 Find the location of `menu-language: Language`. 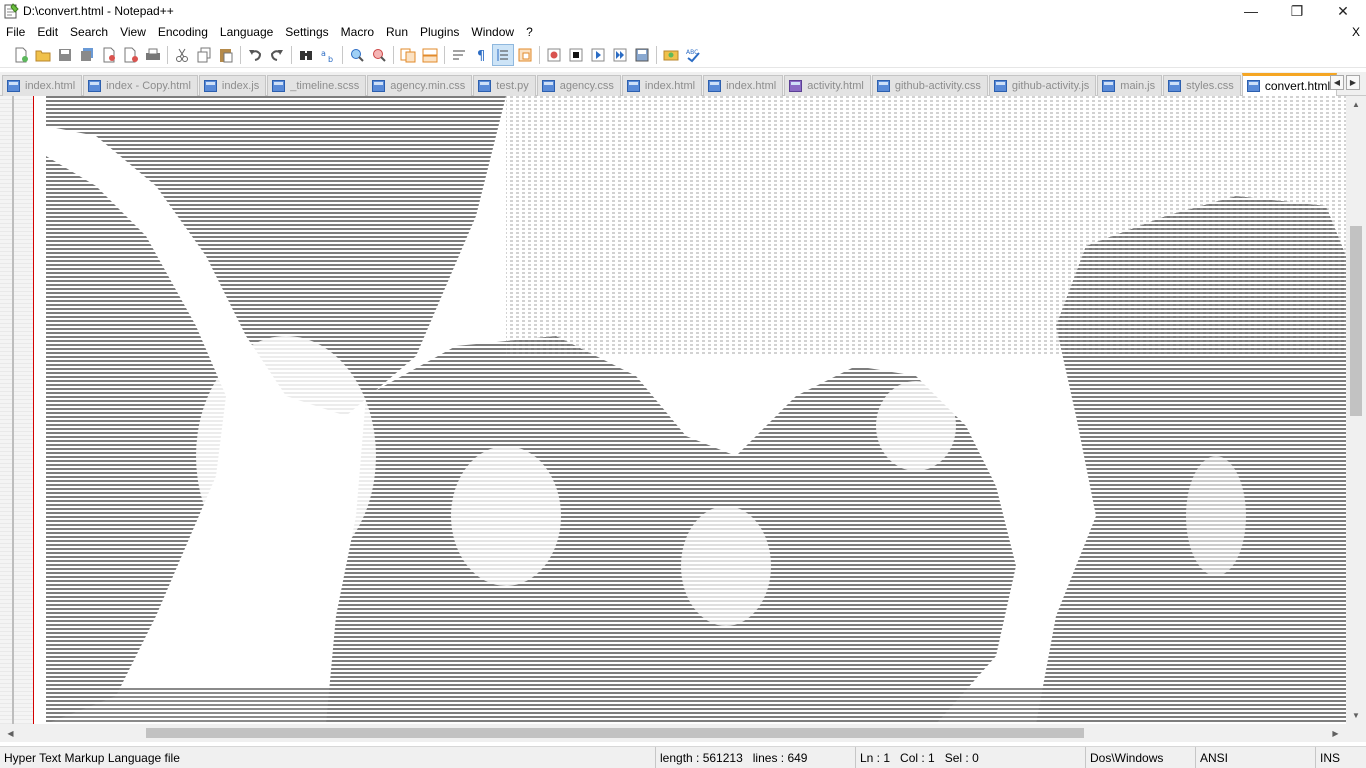

menu-language: Language is located at coordinates (246, 32).